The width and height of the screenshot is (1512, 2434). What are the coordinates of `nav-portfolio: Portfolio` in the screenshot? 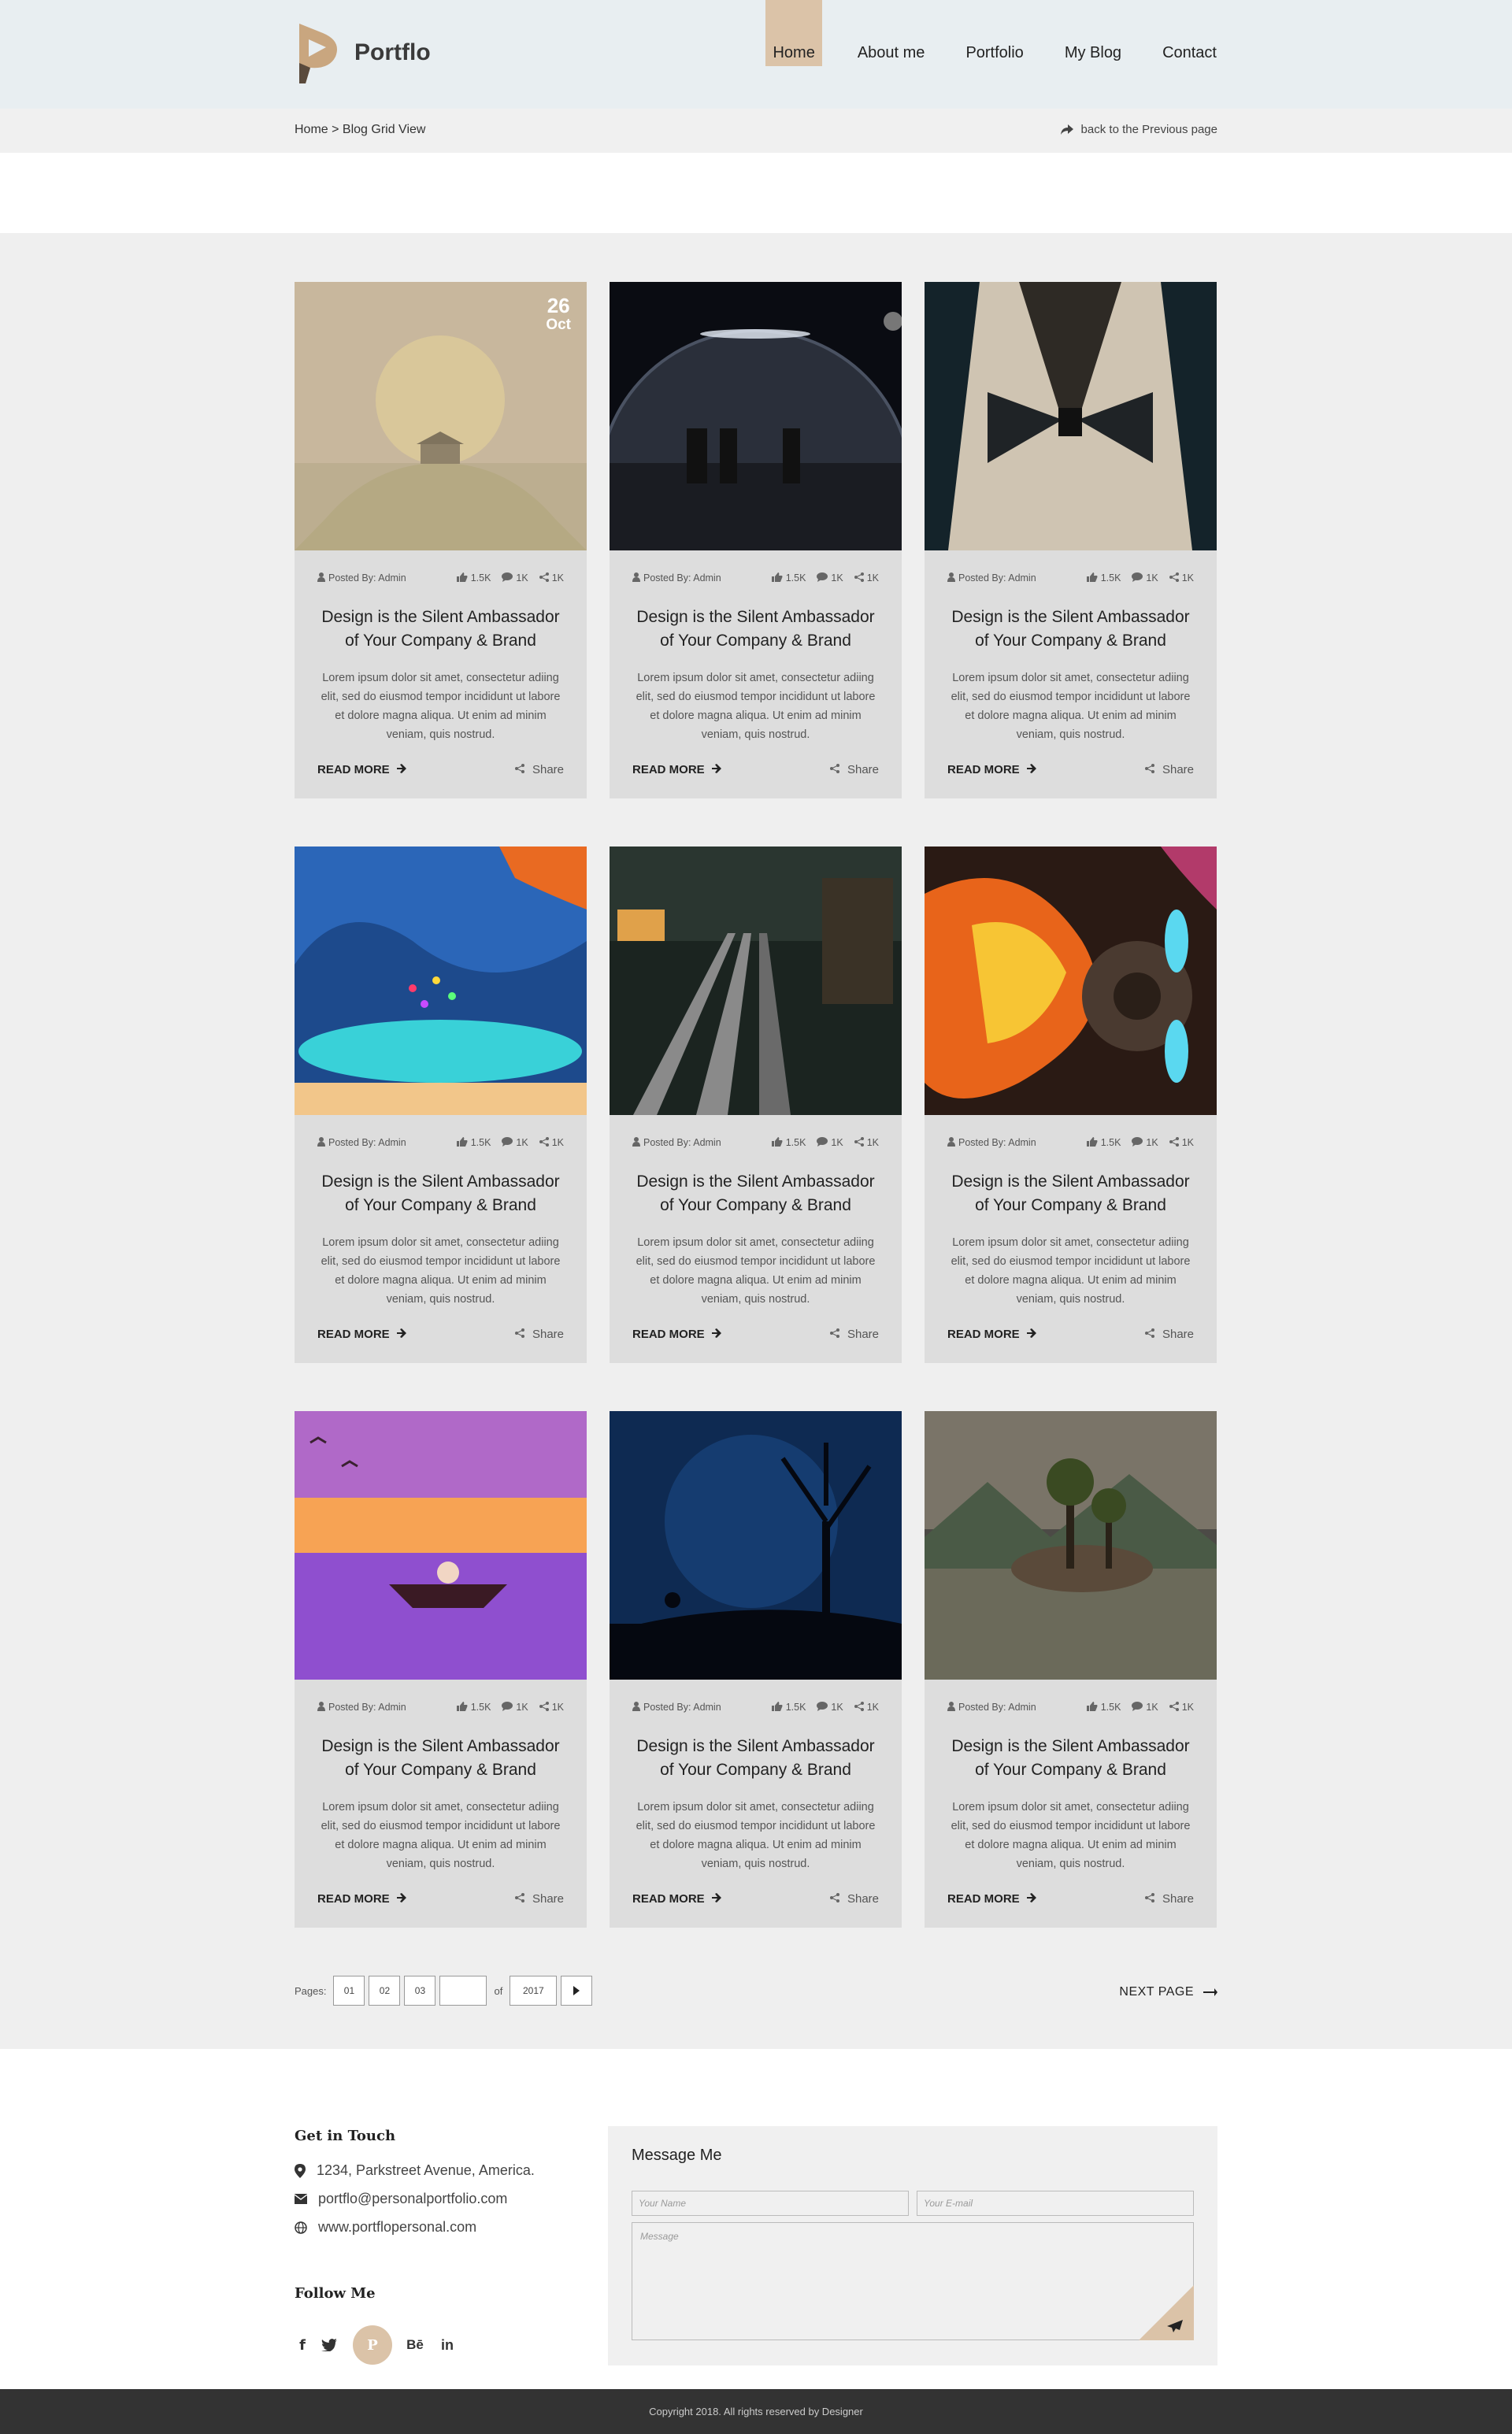 It's located at (994, 33).